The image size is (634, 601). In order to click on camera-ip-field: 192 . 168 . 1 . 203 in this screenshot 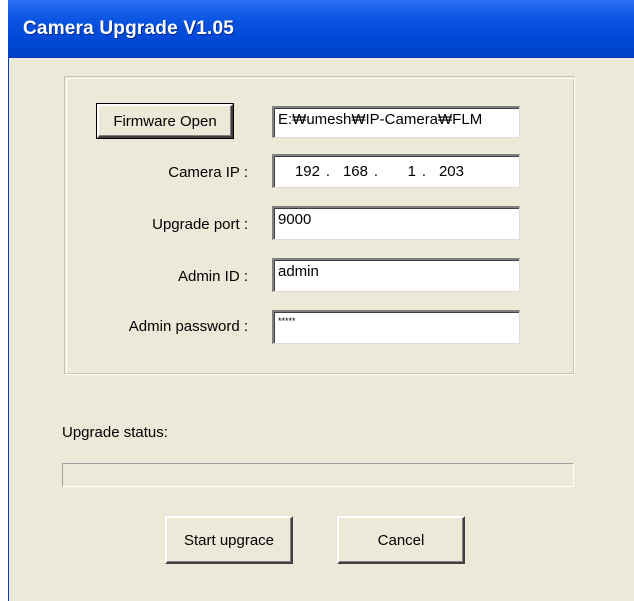, I will do `click(396, 171)`.